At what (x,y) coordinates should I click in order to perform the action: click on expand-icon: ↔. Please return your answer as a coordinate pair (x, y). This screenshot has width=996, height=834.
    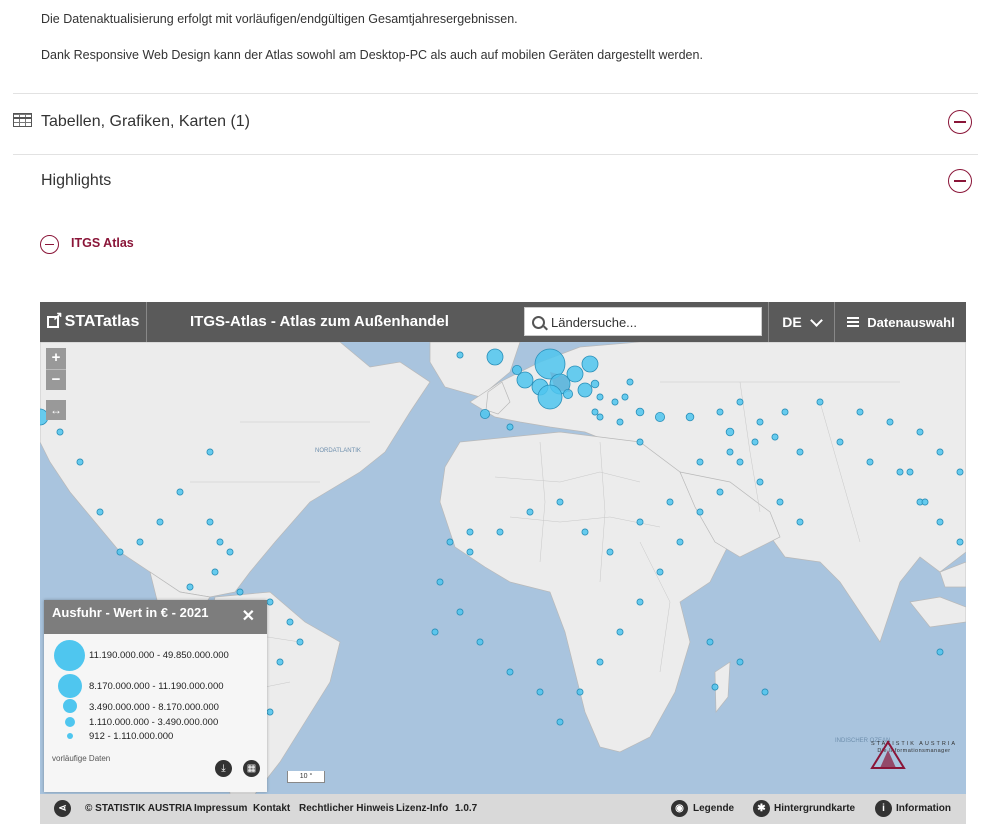
    Looking at the image, I should click on (56, 410).